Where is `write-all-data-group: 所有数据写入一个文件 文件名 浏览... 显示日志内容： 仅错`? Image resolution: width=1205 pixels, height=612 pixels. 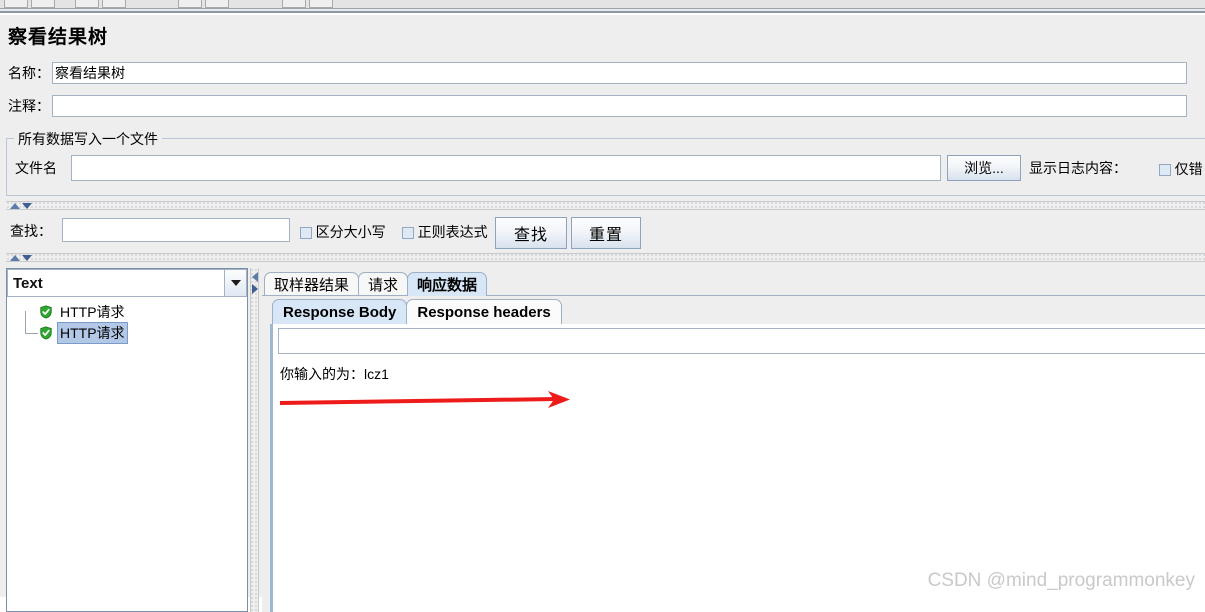
write-all-data-group: 所有数据写入一个文件 文件名 浏览... 显示日志内容： 仅错 is located at coordinates (605, 162).